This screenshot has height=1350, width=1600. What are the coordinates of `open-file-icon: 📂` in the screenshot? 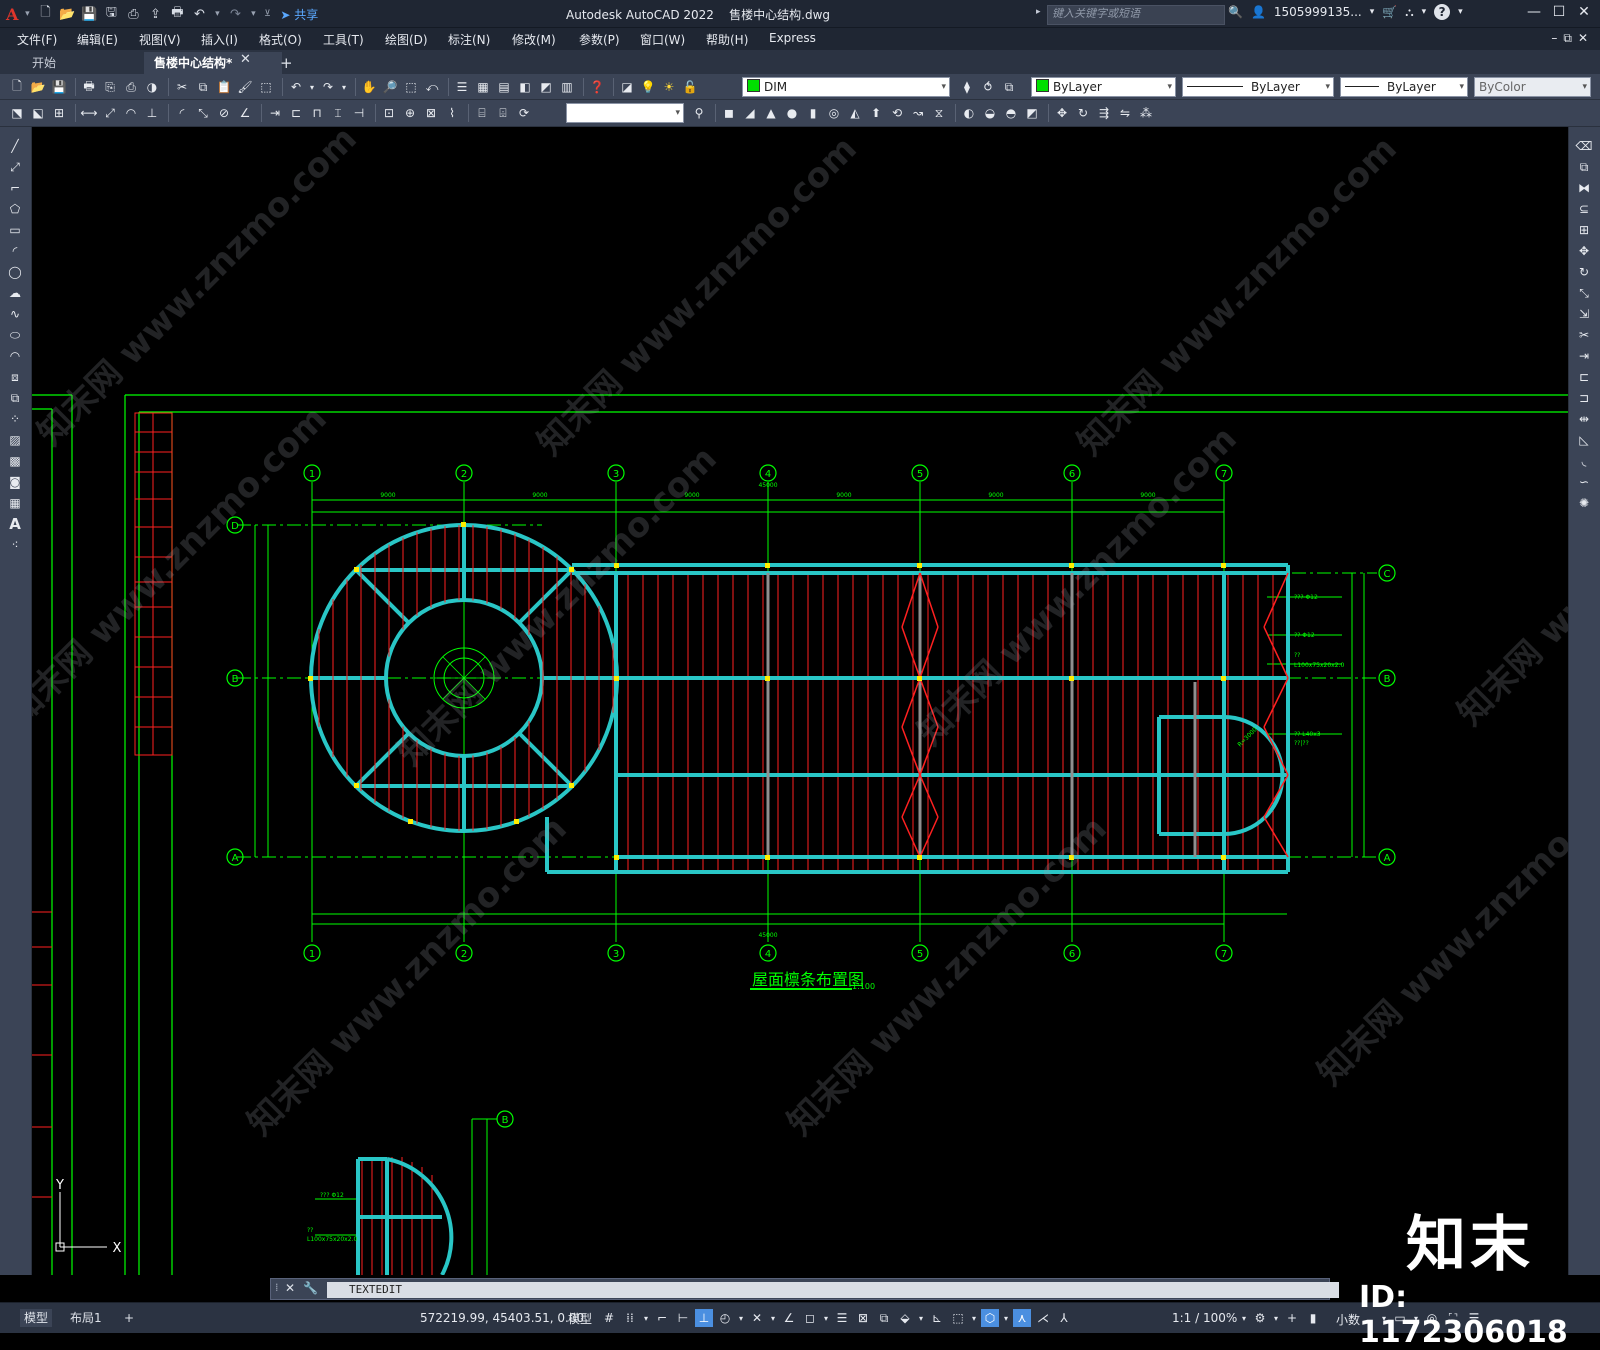 It's located at (67, 14).